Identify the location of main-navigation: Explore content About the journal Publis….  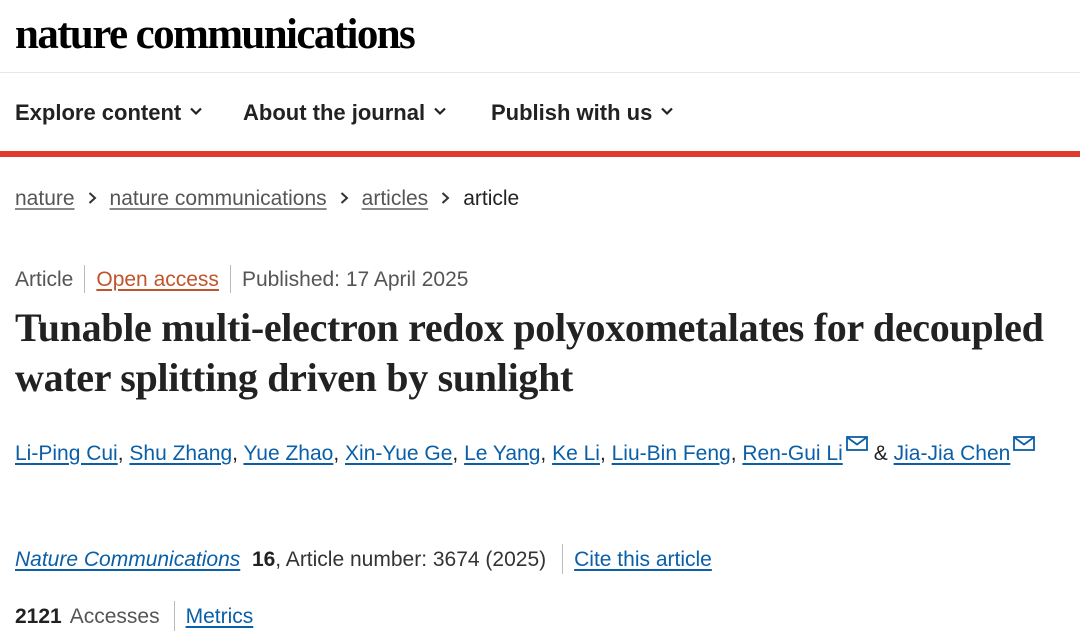
(540, 112).